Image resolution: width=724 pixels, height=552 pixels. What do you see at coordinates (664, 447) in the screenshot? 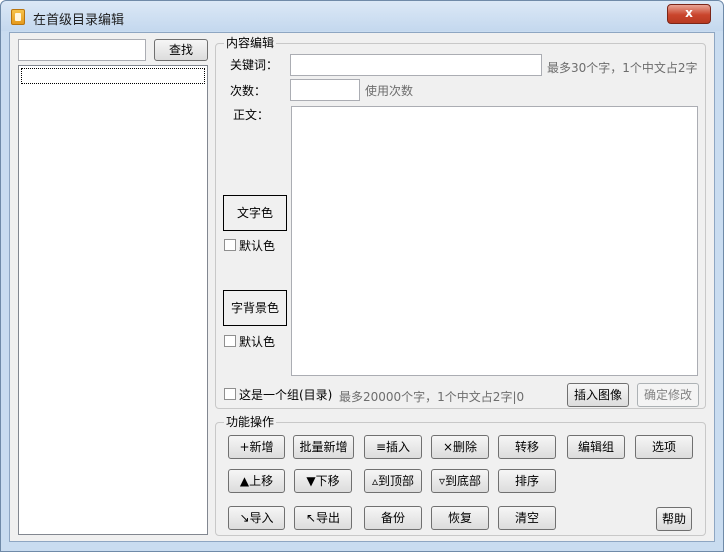
I see `options-button: 选项` at bounding box center [664, 447].